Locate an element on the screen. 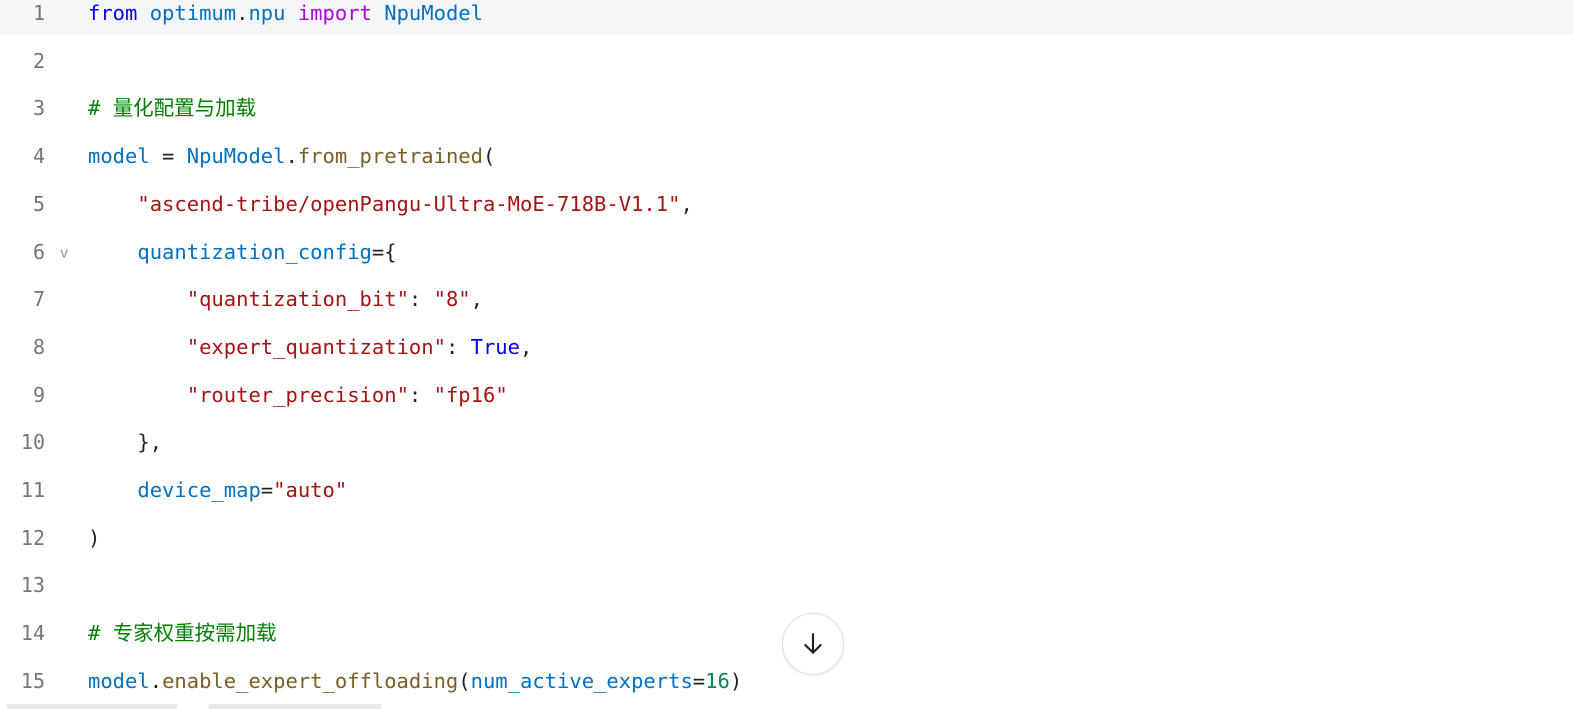  line-number: 5 is located at coordinates (38, 203).